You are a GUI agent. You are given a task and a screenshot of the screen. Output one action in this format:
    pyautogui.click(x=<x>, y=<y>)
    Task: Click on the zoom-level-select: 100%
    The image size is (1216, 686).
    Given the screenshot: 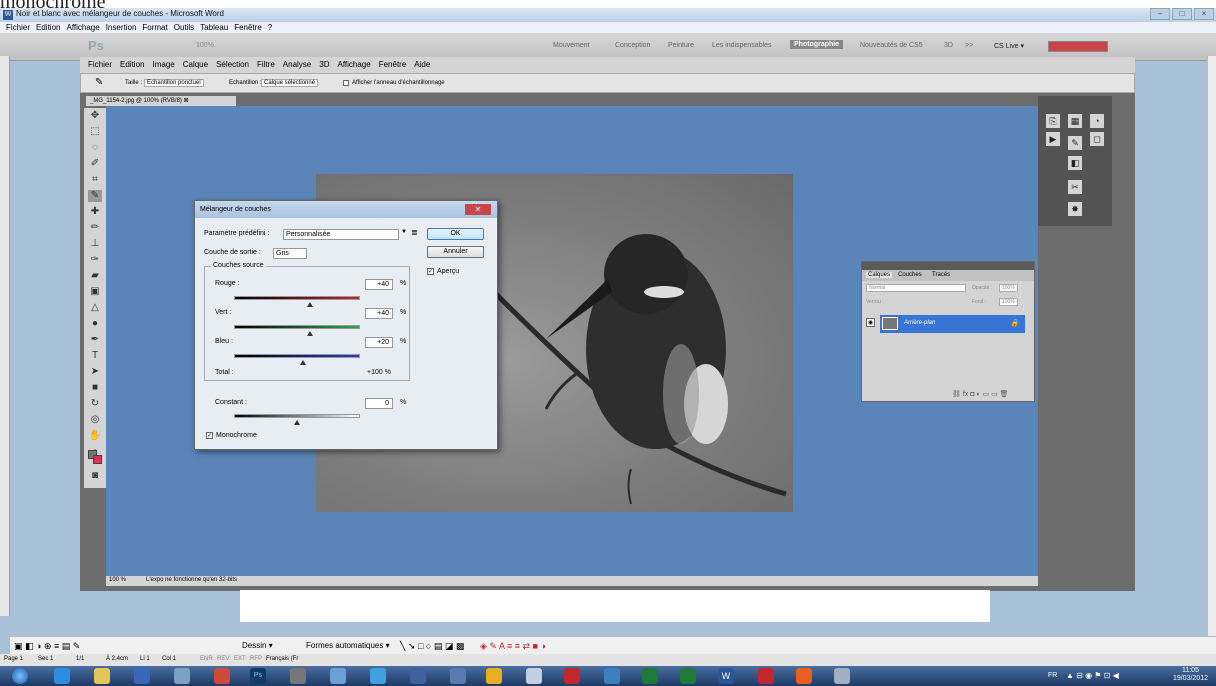 What is the action you would take?
    pyautogui.click(x=205, y=45)
    